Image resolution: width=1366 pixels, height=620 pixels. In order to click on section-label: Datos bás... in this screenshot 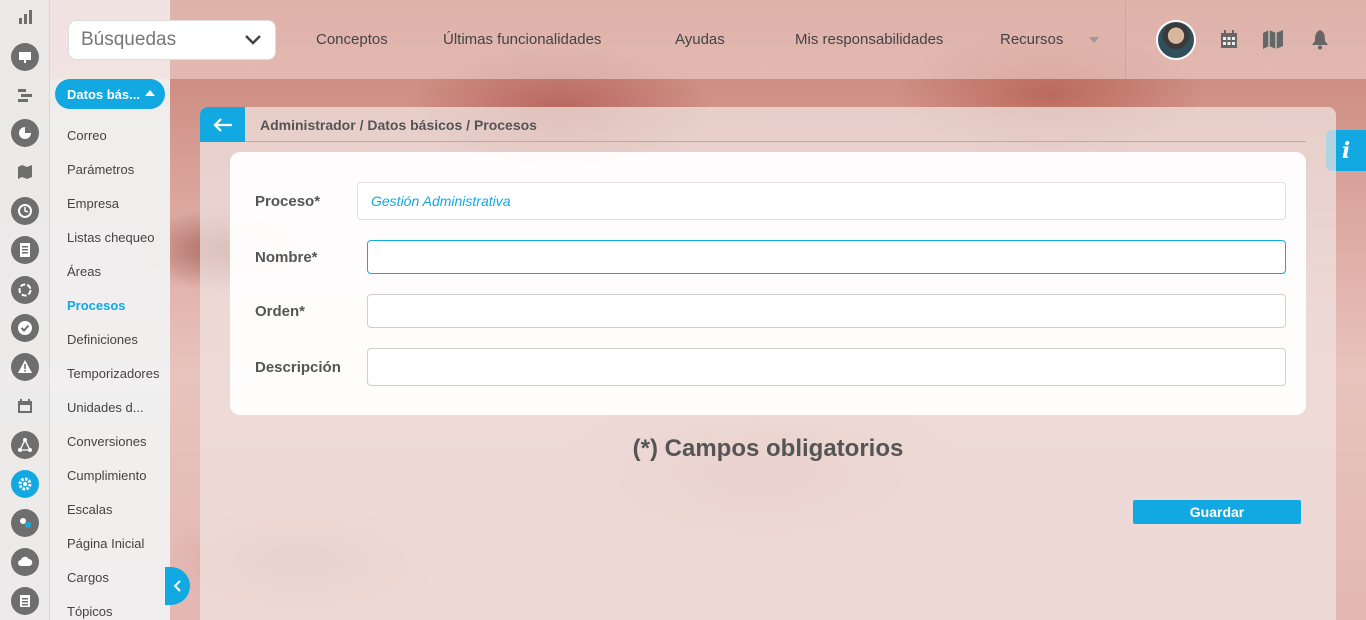, I will do `click(103, 94)`.